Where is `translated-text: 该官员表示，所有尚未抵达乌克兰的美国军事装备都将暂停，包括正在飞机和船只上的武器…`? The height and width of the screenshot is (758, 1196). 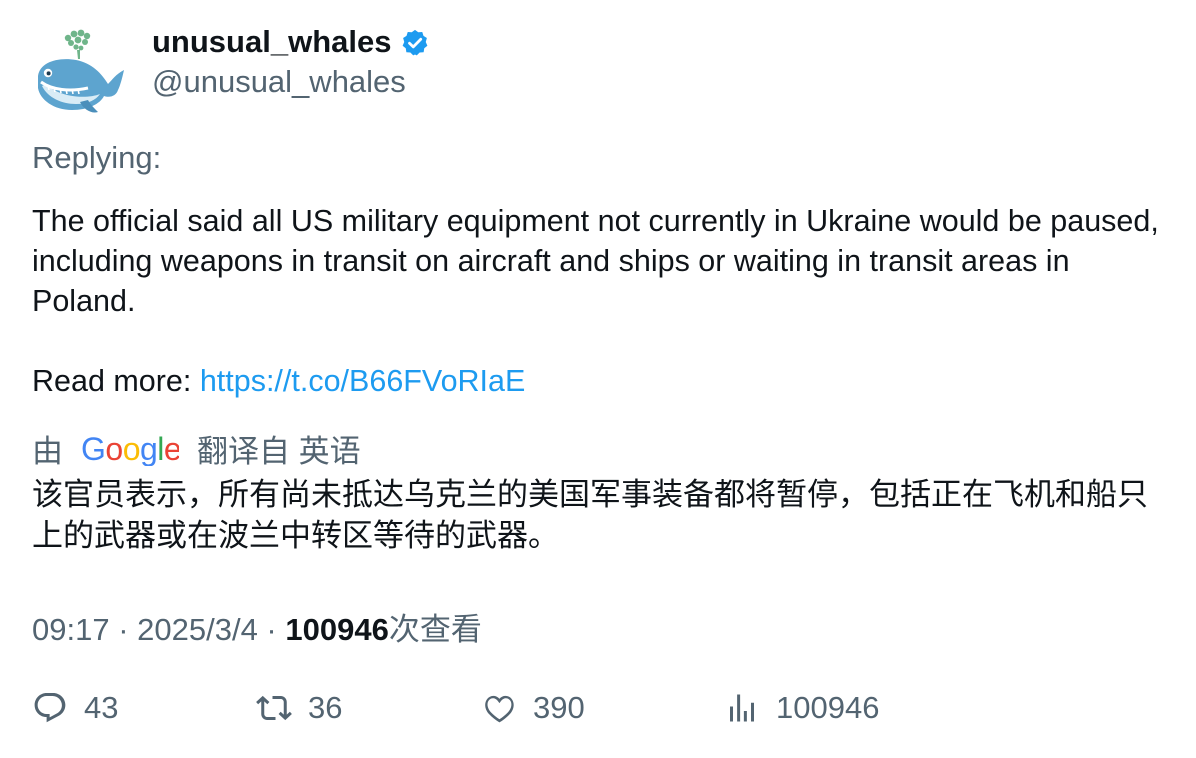 translated-text: 该官员表示，所有尚未抵达乌克兰的美国军事装备都将暂停，包括正在飞机和船只上的武器… is located at coordinates (590, 515).